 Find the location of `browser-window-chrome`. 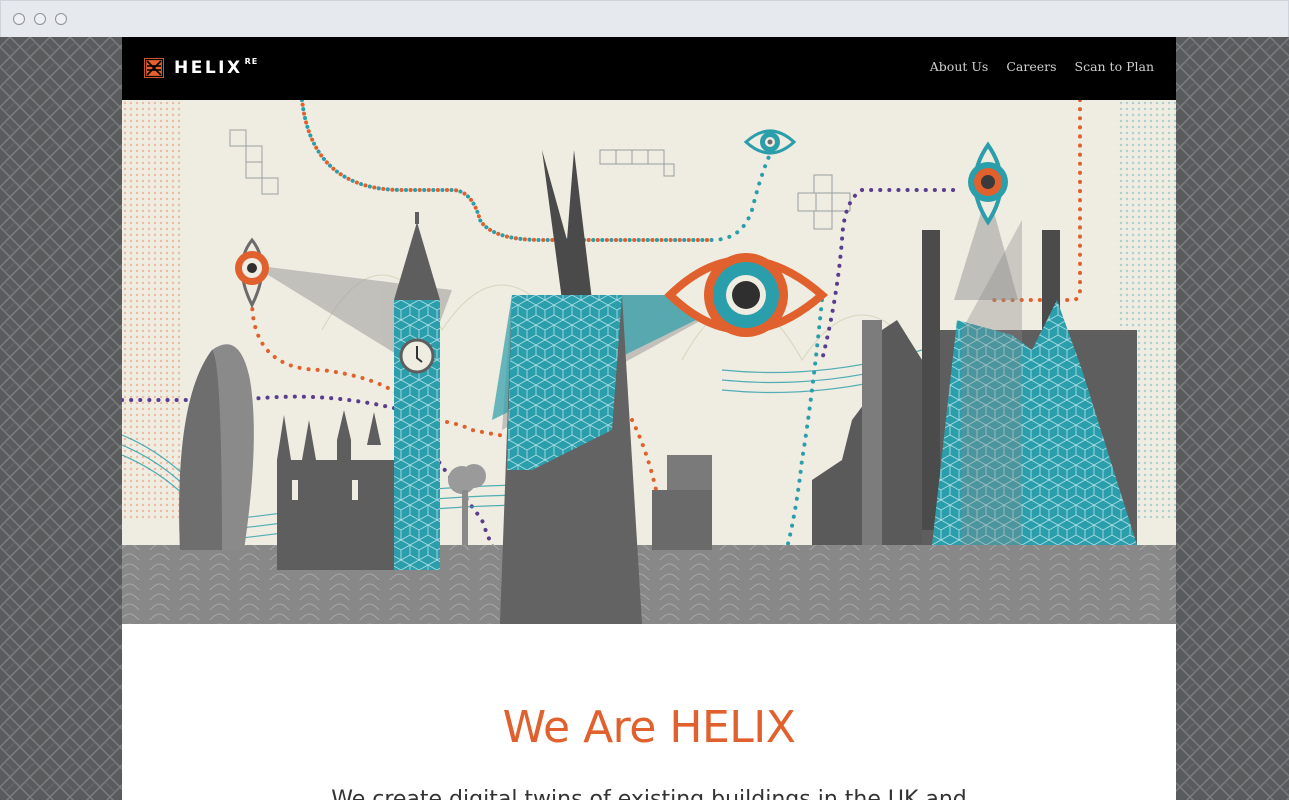

browser-window-chrome is located at coordinates (644, 19).